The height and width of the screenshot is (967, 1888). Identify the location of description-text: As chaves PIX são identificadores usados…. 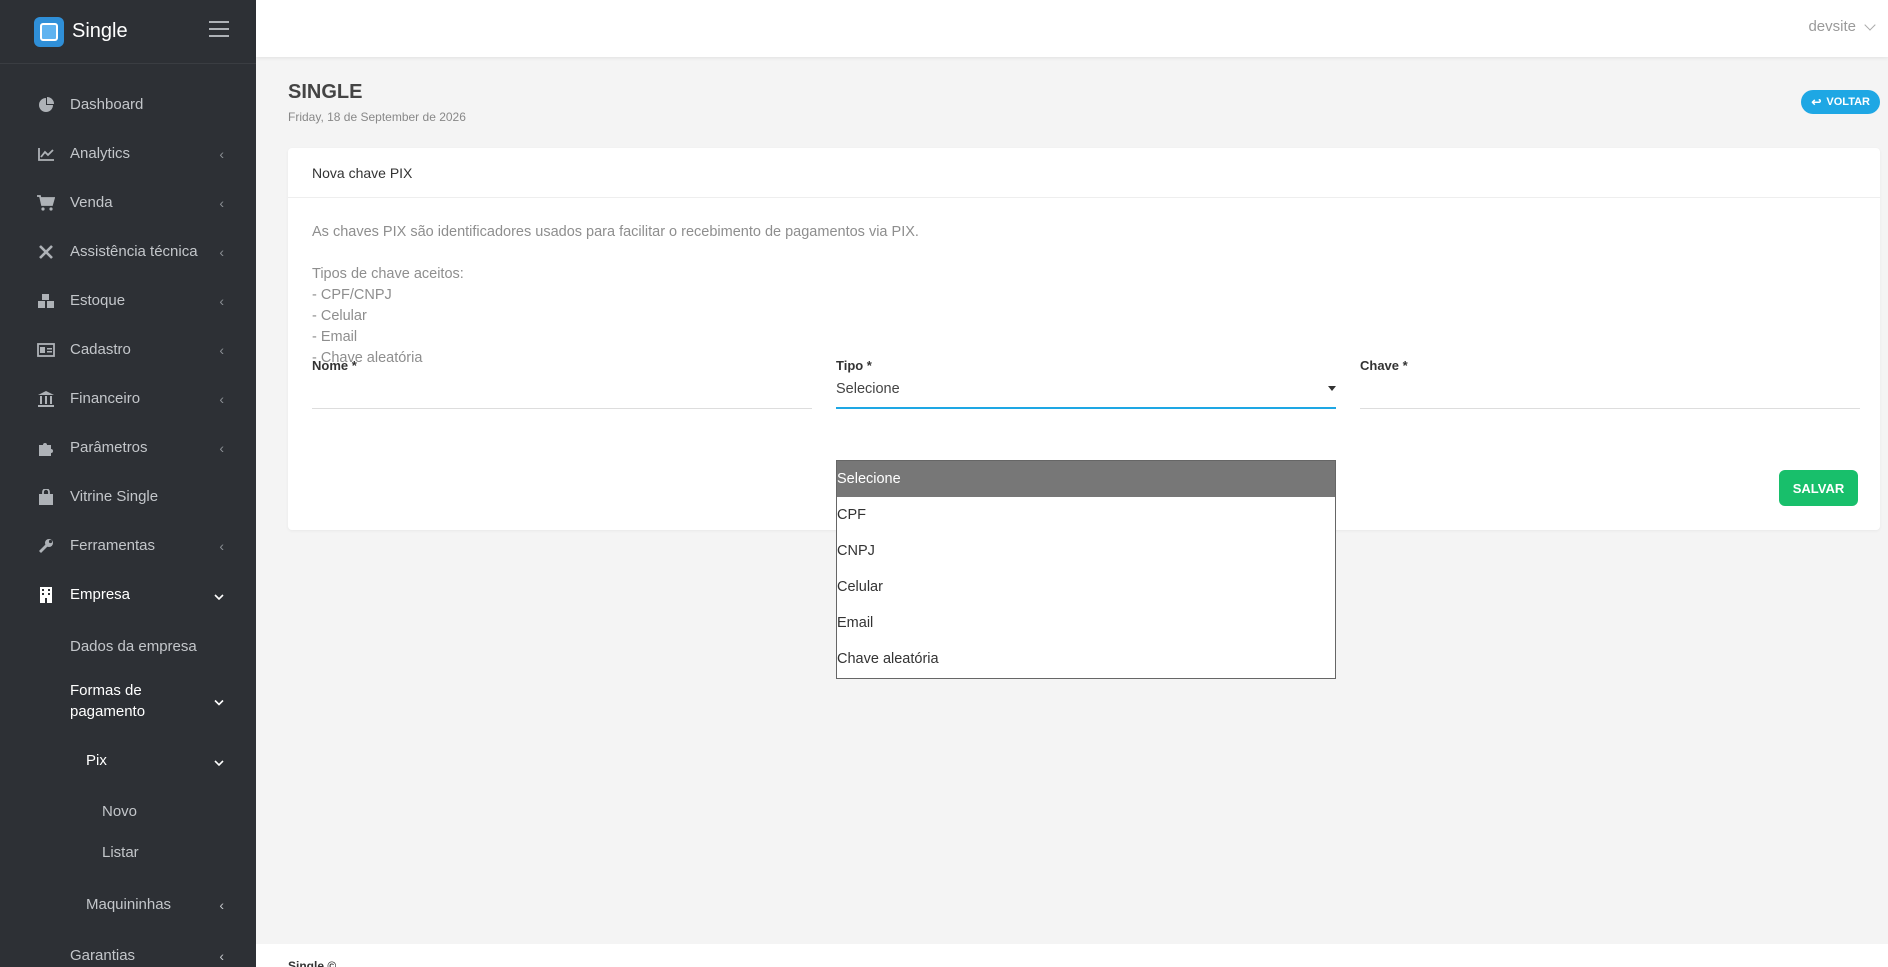
(615, 232).